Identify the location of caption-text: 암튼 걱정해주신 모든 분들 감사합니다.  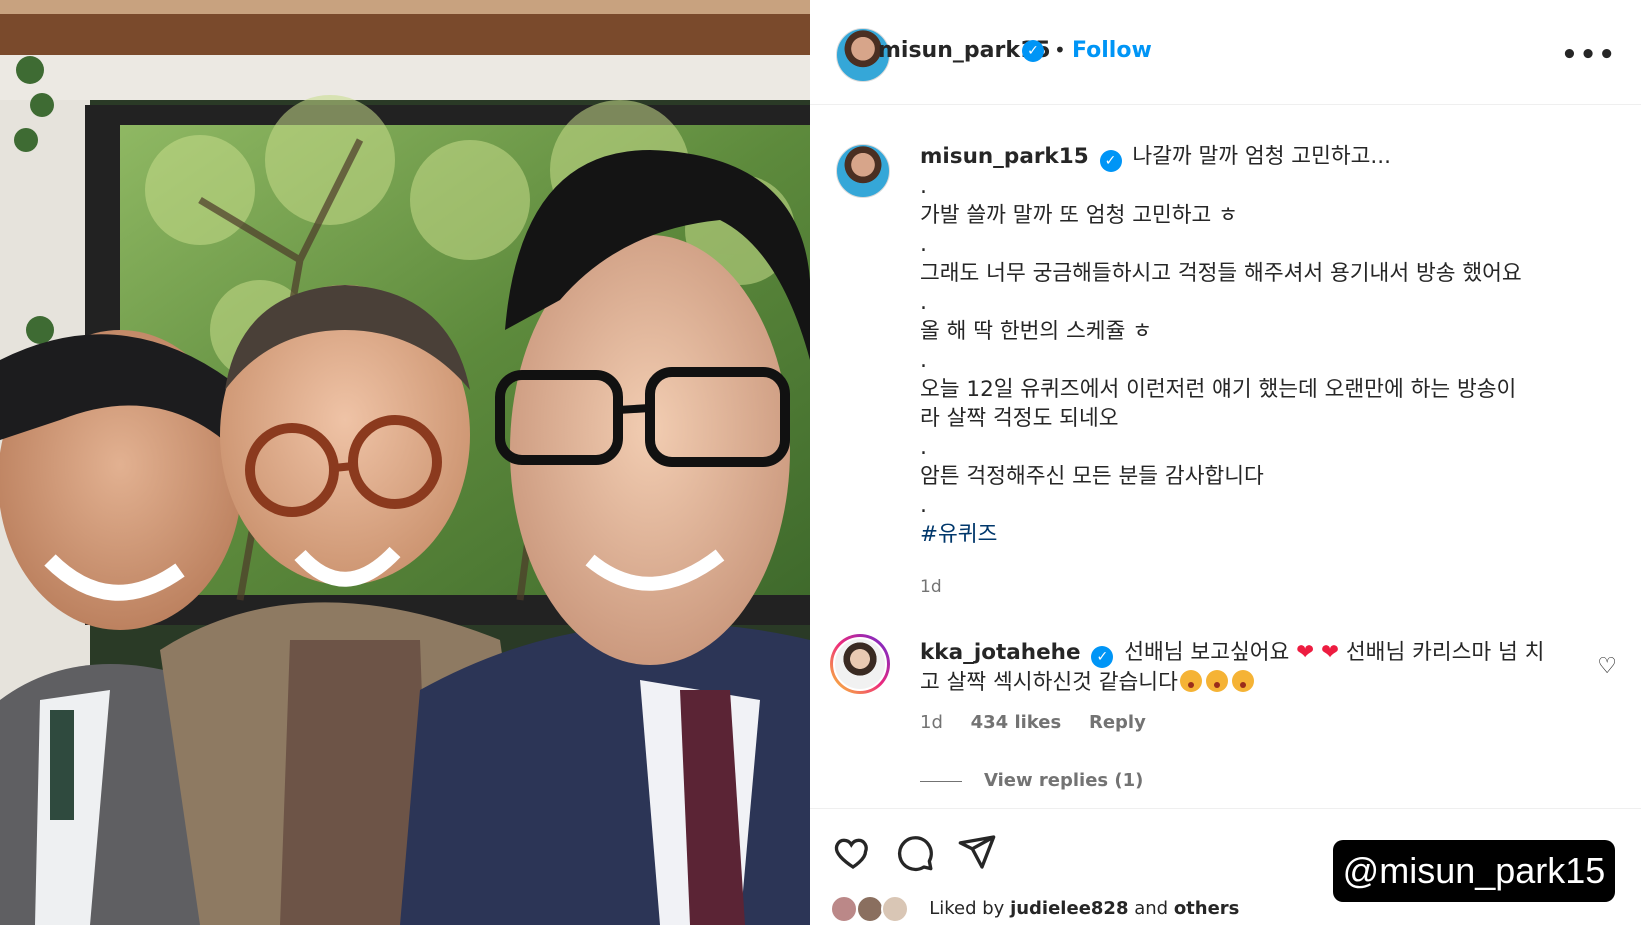
(1092, 476).